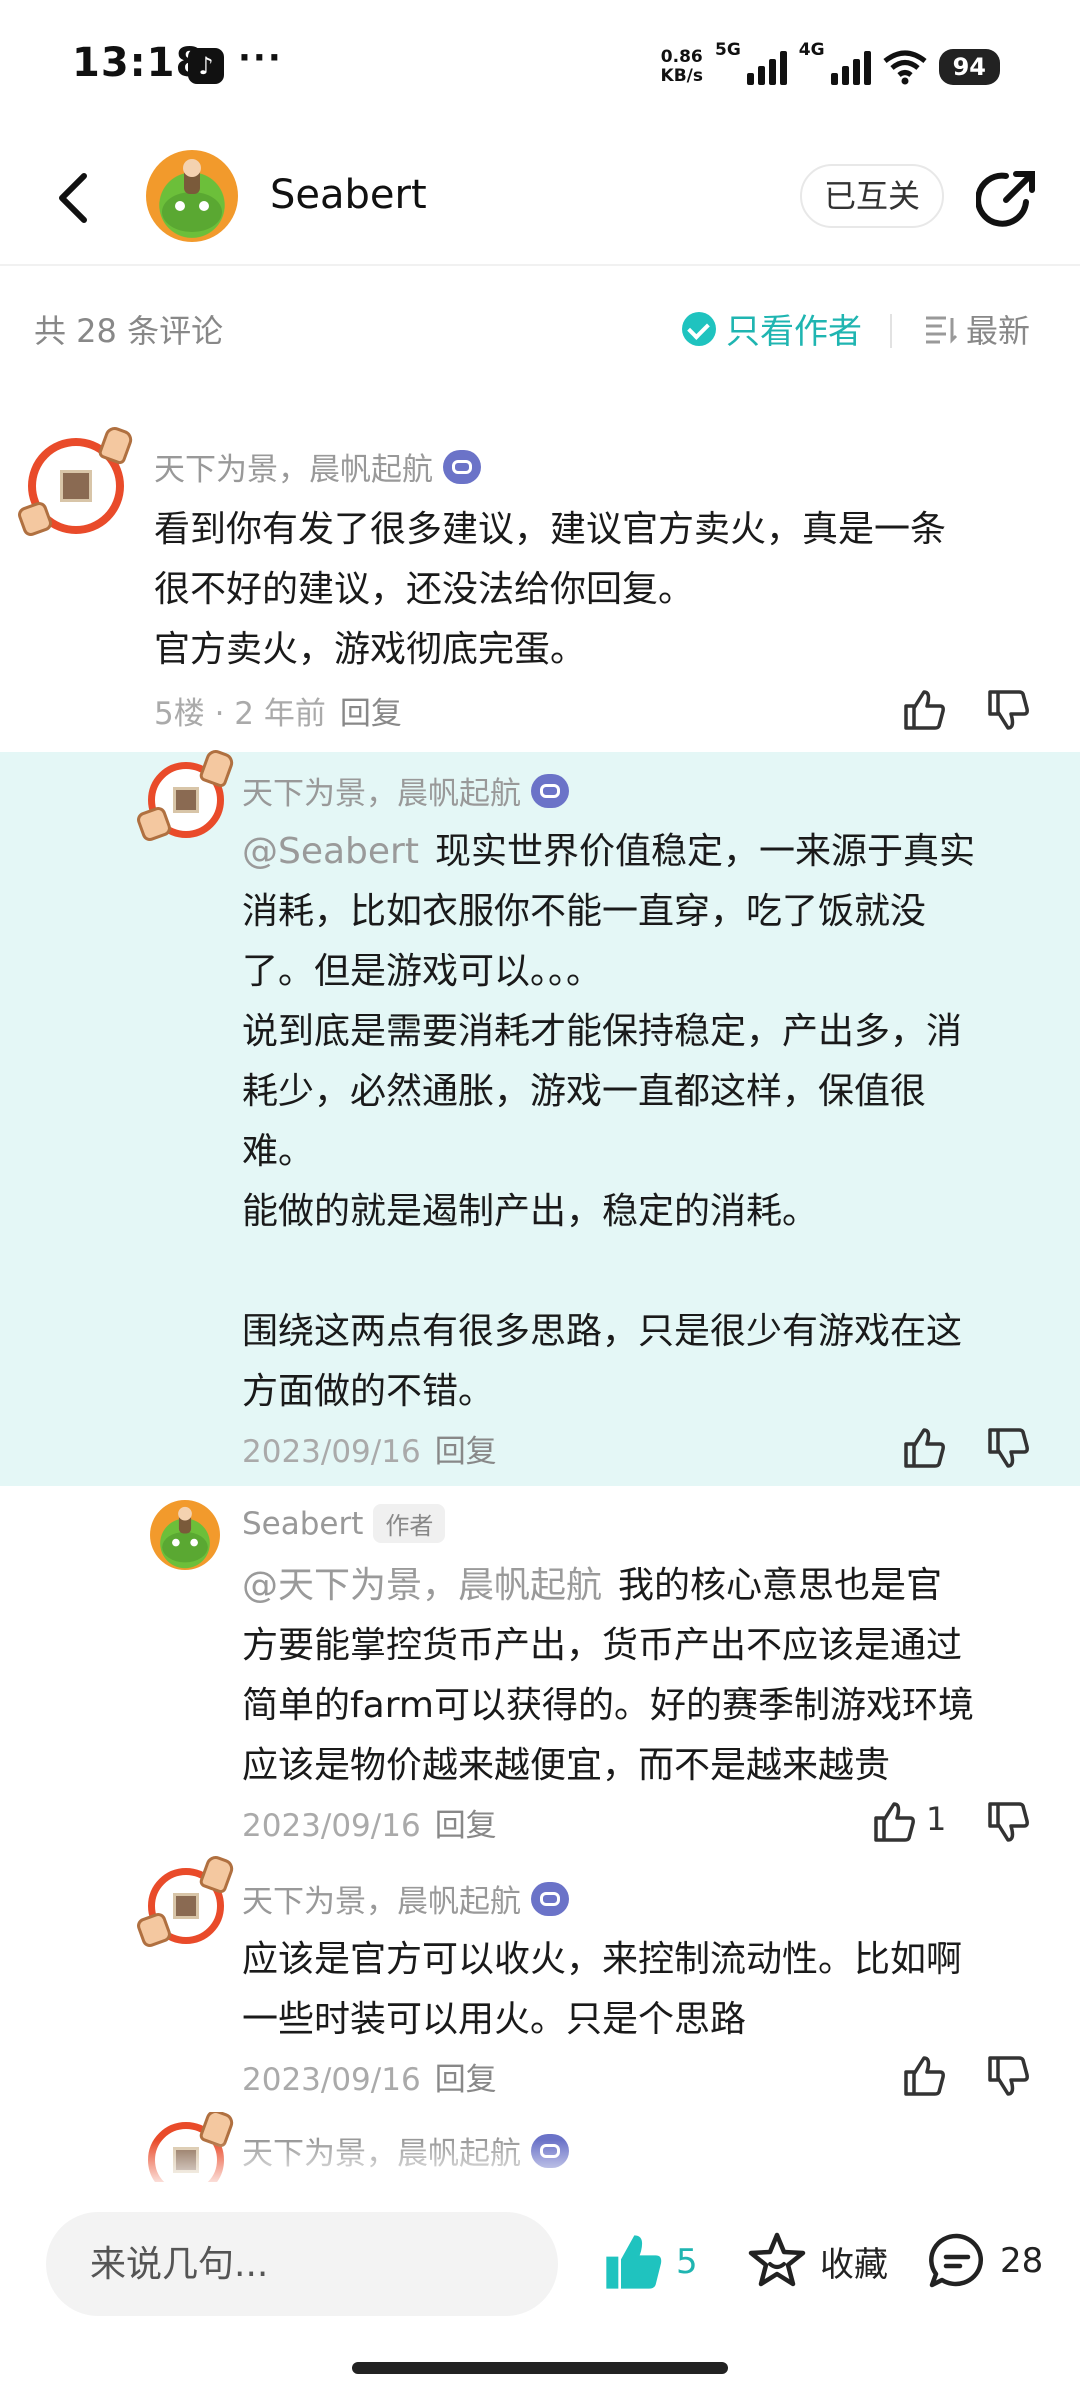 The height and width of the screenshot is (2392, 1080). I want to click on sort-label: 最新, so click(998, 331).